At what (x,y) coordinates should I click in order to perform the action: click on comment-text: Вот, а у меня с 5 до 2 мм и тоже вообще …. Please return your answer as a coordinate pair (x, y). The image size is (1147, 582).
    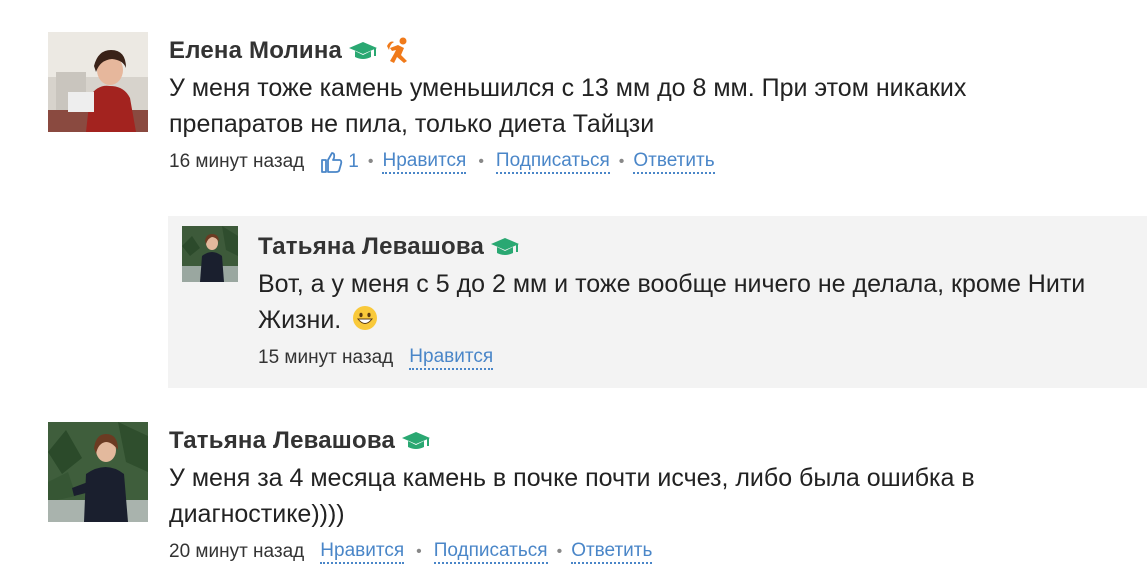
    Looking at the image, I should click on (698, 302).